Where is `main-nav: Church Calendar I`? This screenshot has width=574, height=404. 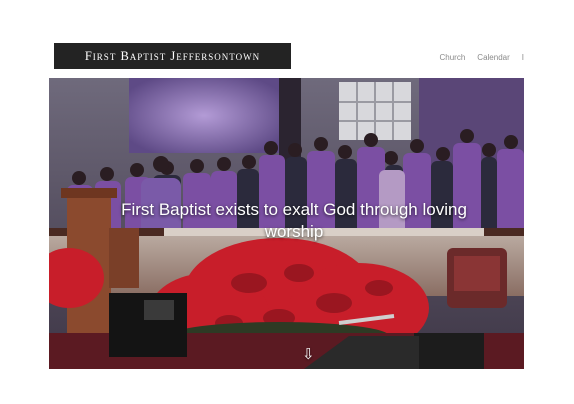
main-nav: Church Calendar I is located at coordinates (482, 57).